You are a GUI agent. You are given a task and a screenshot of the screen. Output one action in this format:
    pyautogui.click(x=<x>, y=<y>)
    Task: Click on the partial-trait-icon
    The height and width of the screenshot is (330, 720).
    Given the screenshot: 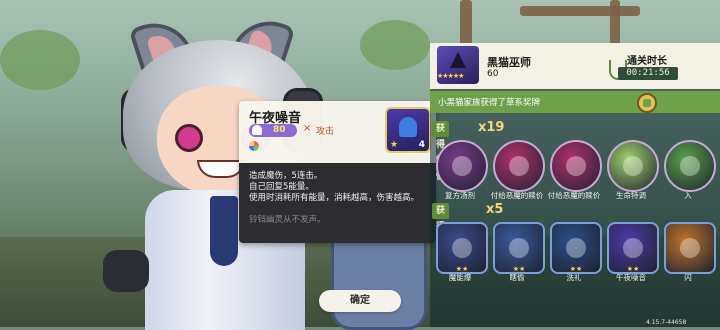 What is the action you would take?
    pyautogui.click(x=690, y=166)
    